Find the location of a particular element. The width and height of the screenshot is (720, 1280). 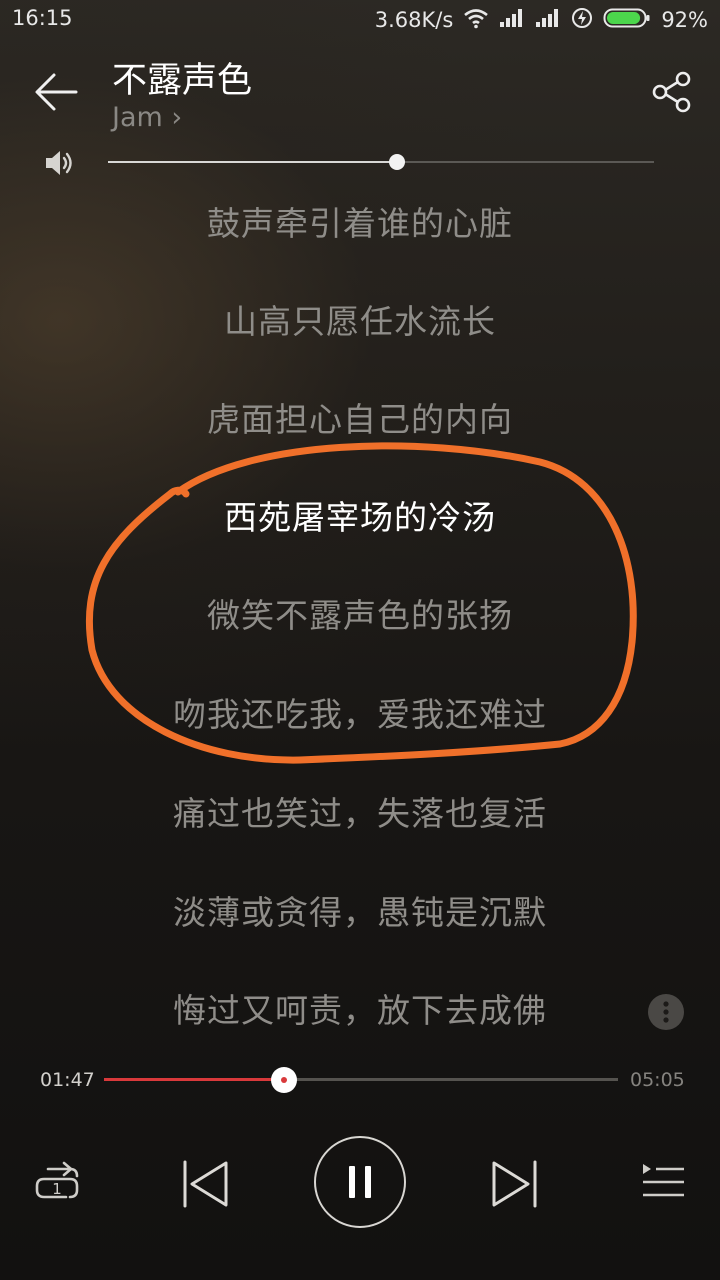

time-elapsed: 01:47 is located at coordinates (67, 1080).